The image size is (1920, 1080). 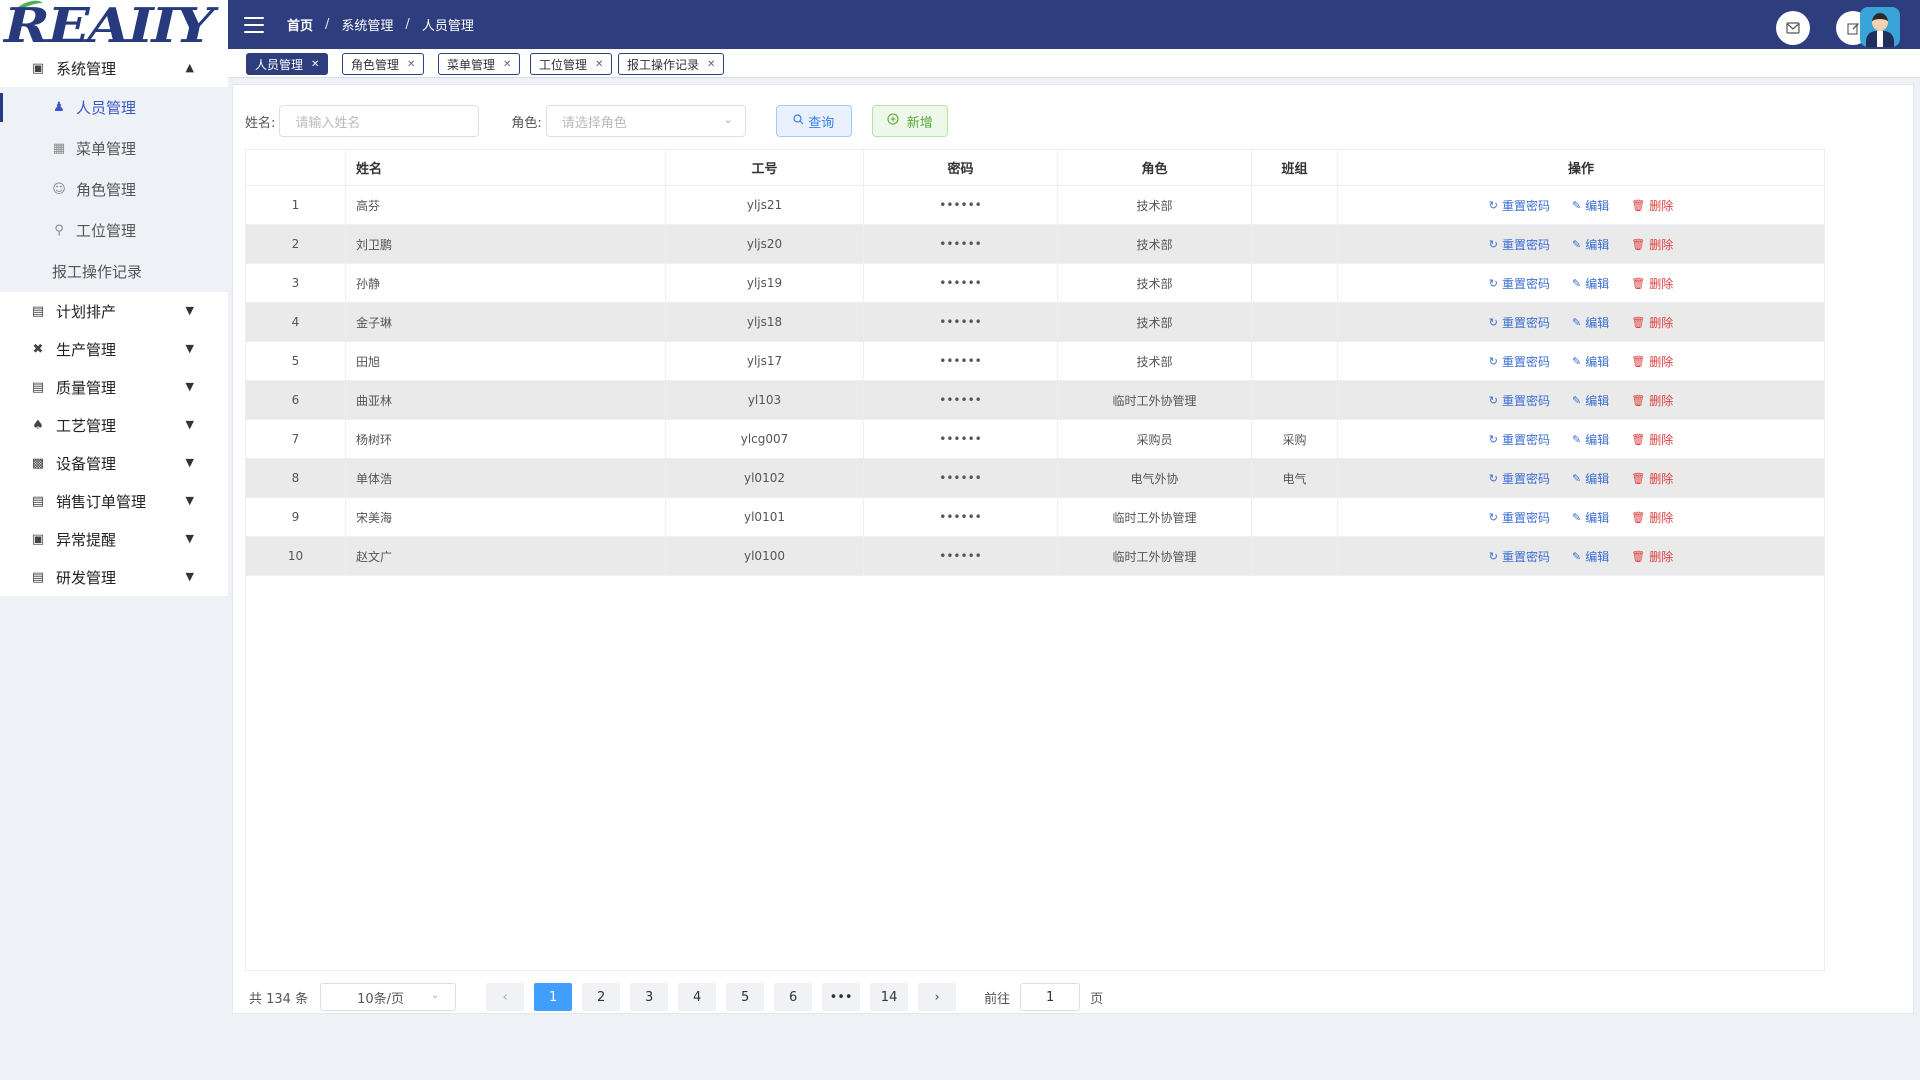 I want to click on edit-label: 编辑, so click(x=1597, y=439).